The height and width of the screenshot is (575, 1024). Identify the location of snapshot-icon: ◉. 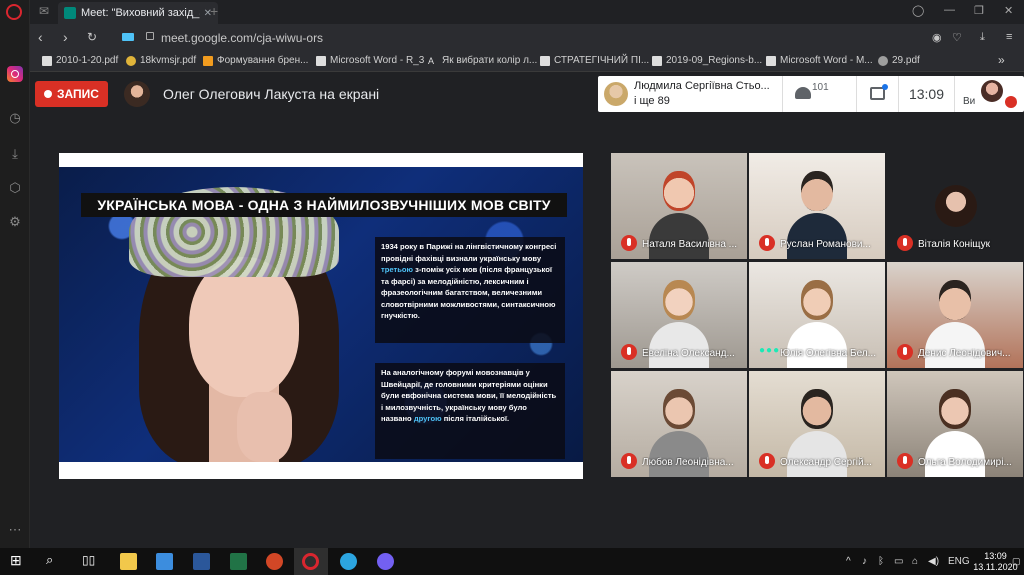
(937, 37).